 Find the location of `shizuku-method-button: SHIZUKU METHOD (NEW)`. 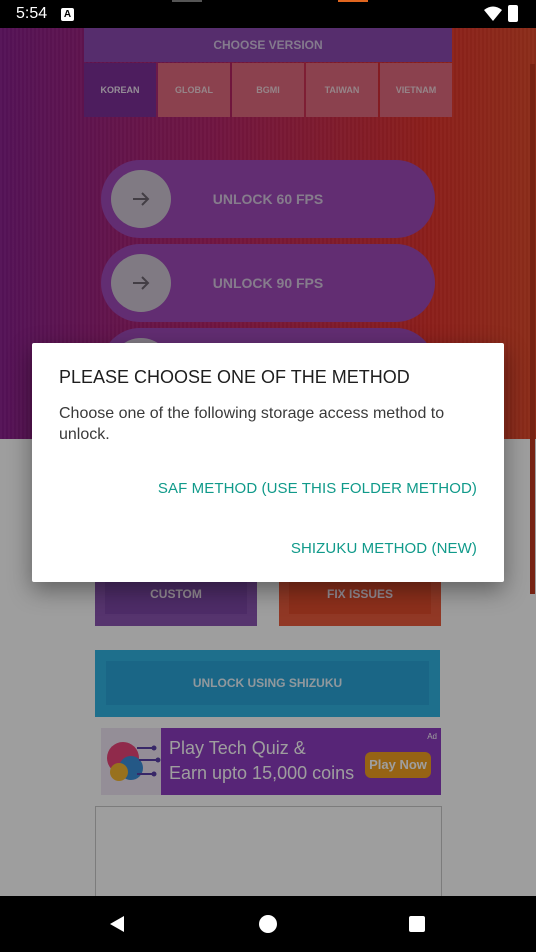

shizuku-method-button: SHIZUKU METHOD (NEW) is located at coordinates (384, 548).